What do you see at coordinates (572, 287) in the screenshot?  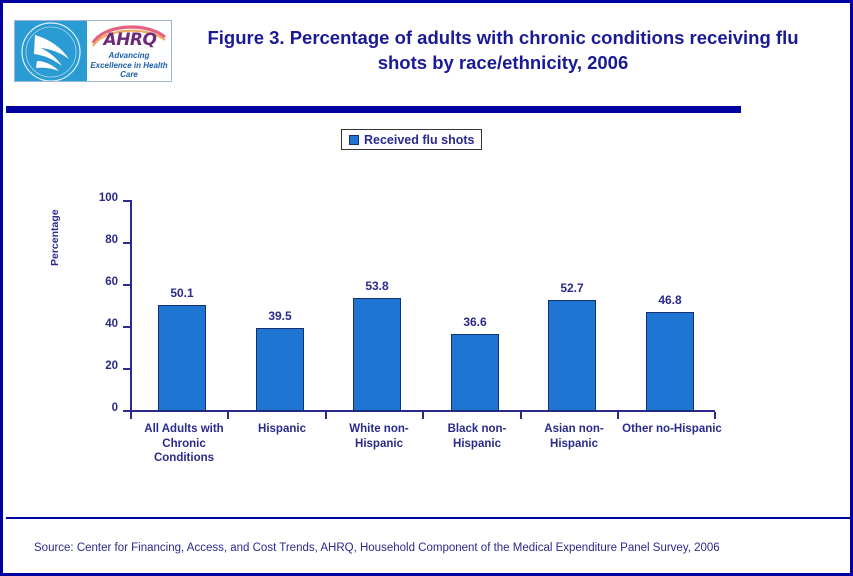 I see `bar-value-label: 52.7` at bounding box center [572, 287].